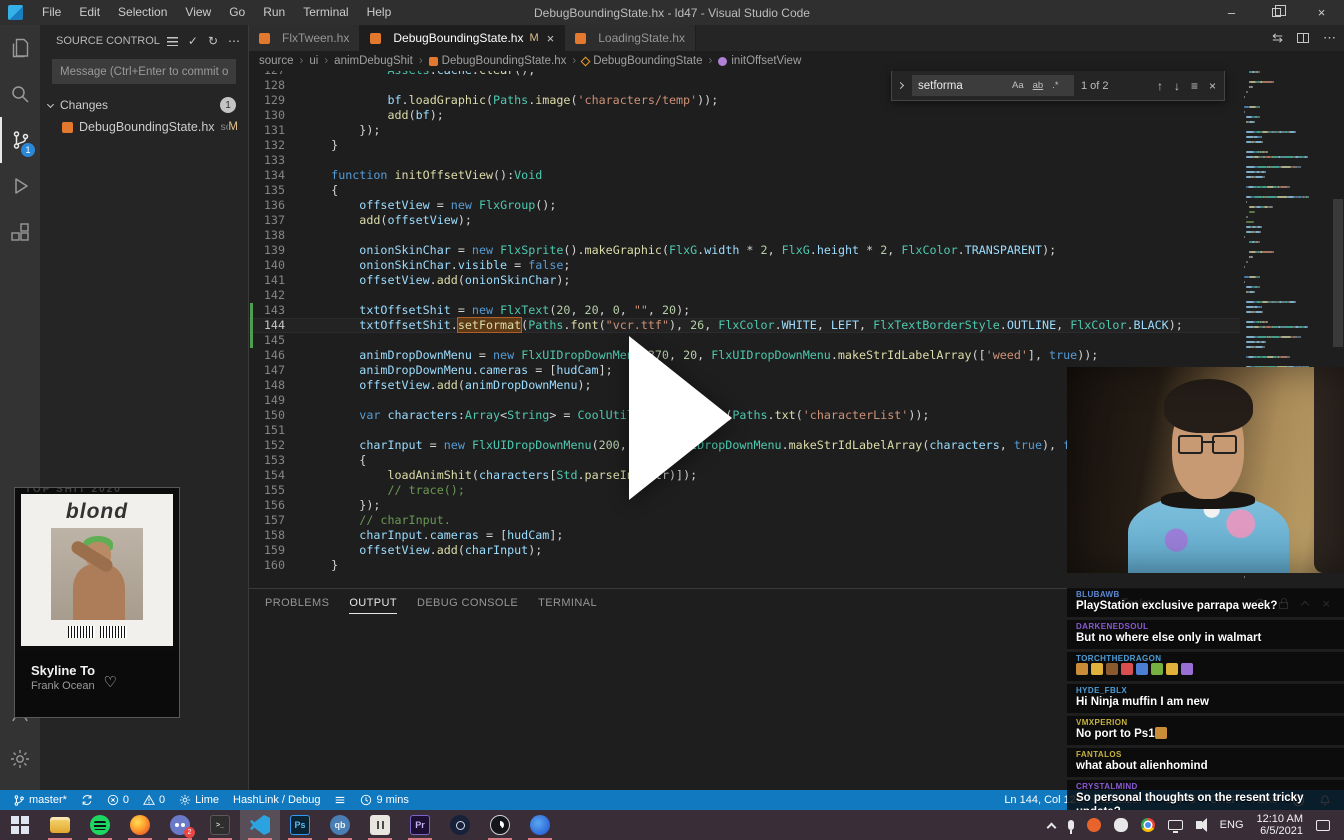 The width and height of the screenshot is (1344, 840). What do you see at coordinates (964, 85) in the screenshot?
I see `find-input` at bounding box center [964, 85].